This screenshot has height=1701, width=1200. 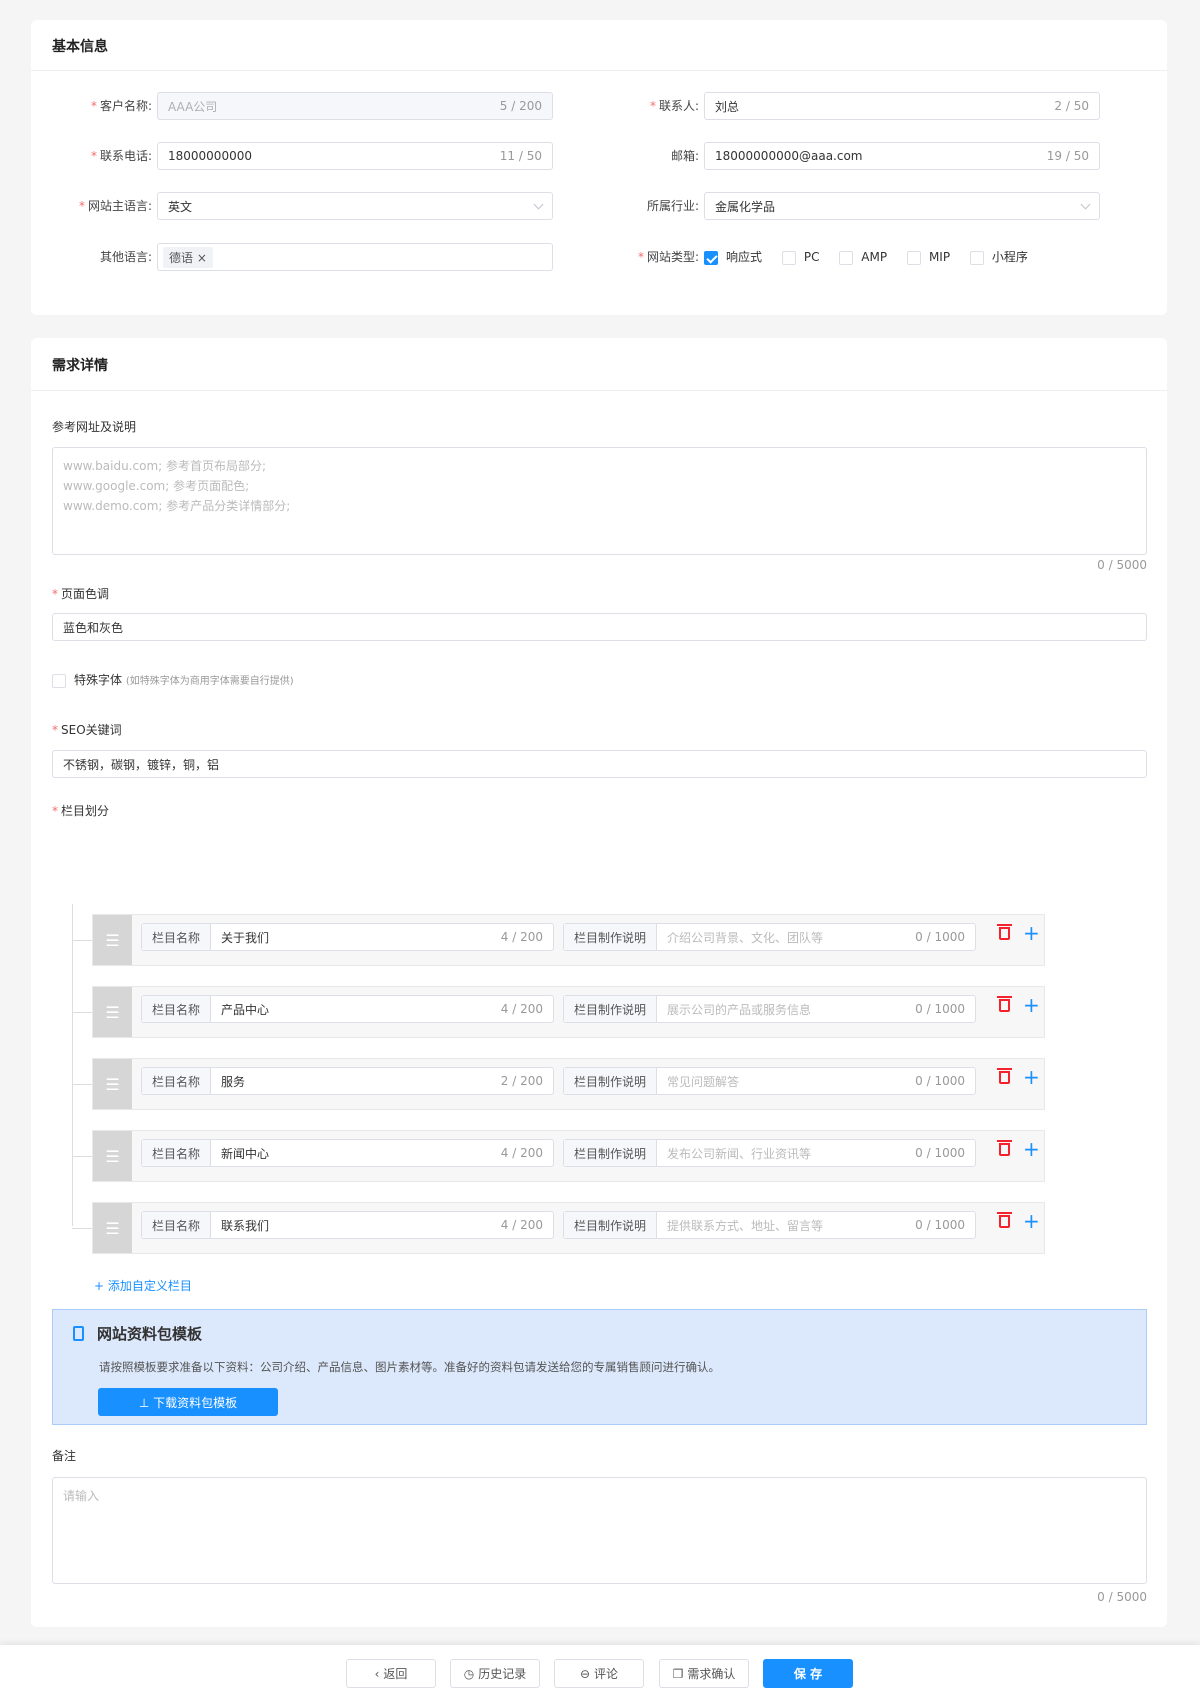 What do you see at coordinates (245, 1009) in the screenshot?
I see `input-value: 产品中心` at bounding box center [245, 1009].